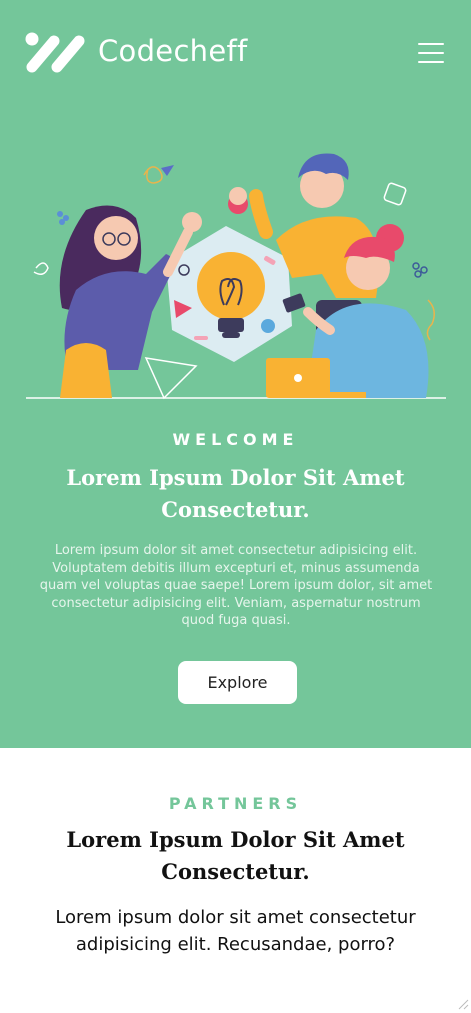 Image resolution: width=471 pixels, height=1013 pixels. Describe the element at coordinates (173, 51) in the screenshot. I see `brand-name: Codecheff` at that location.